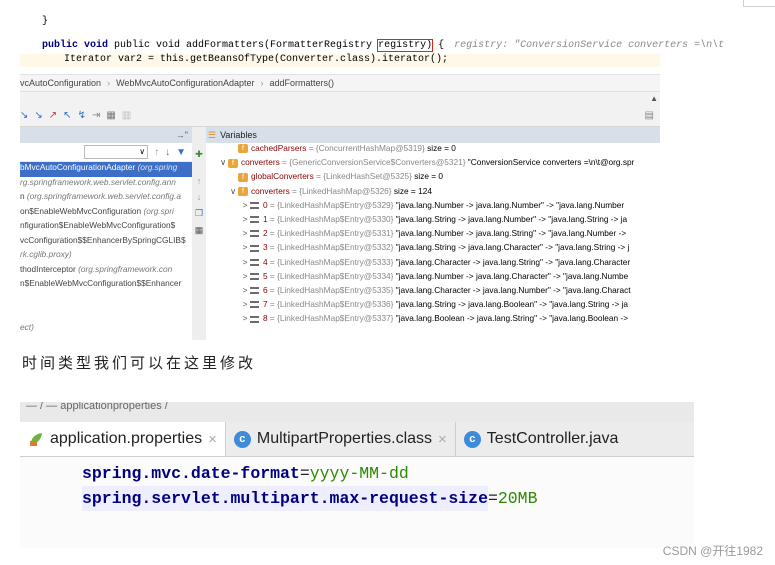 The height and width of the screenshot is (565, 775). Describe the element at coordinates (106, 256) in the screenshot. I see `frame-item: rk.cglib.proxy)` at that location.